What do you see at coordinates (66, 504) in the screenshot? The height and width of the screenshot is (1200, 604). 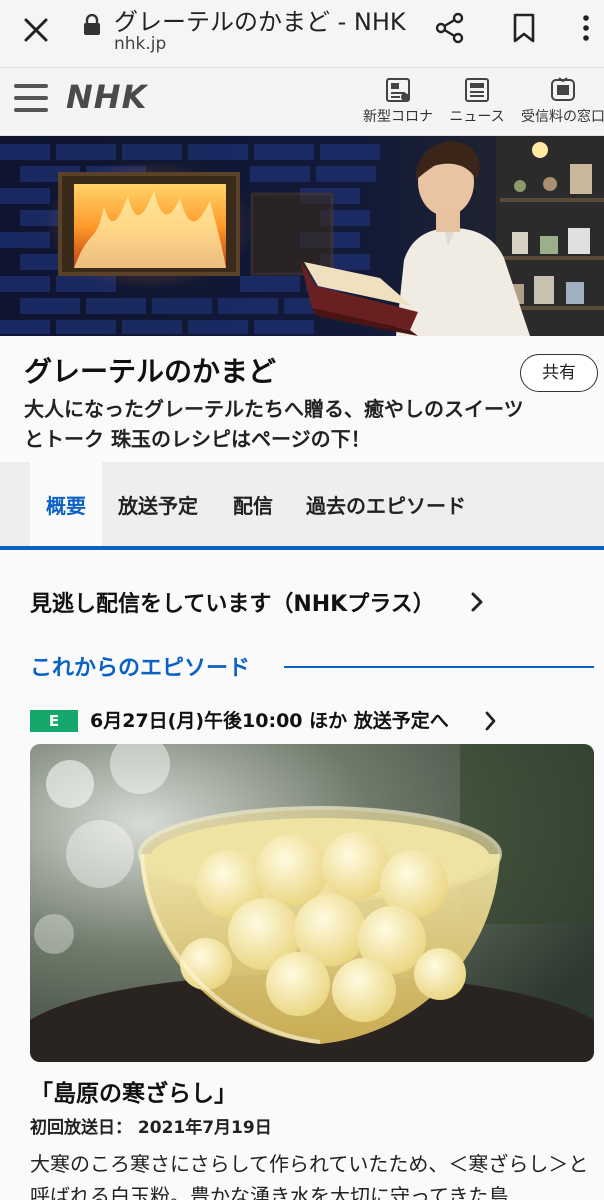 I see `tab-overview: 概要` at bounding box center [66, 504].